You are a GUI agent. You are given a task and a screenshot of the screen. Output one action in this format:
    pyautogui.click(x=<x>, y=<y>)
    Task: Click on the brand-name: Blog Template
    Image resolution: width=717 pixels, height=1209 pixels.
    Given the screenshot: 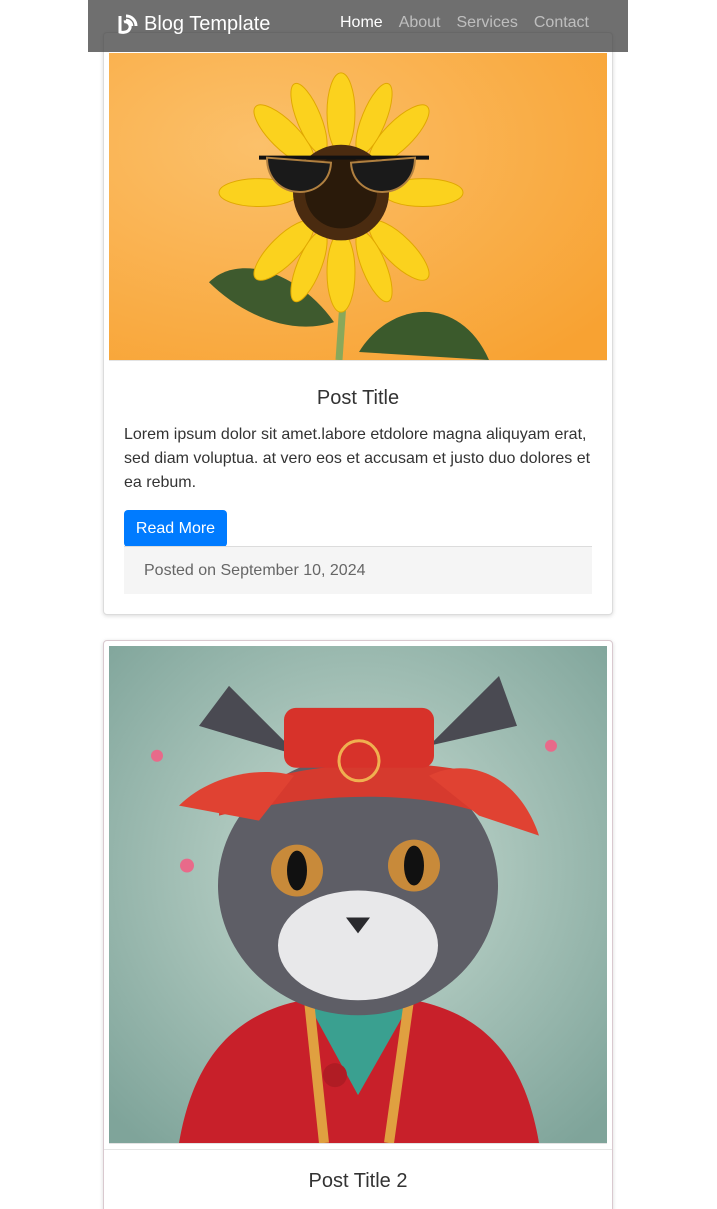 What is the action you would take?
    pyautogui.click(x=207, y=23)
    